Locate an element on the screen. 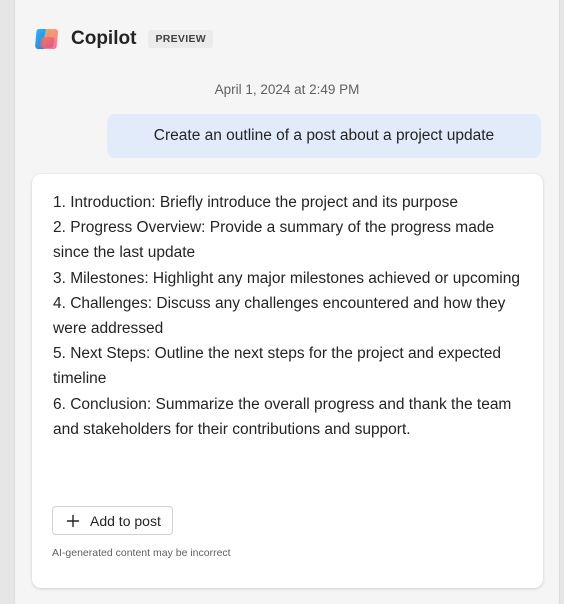 This screenshot has height=604, width=564. header: Copilot PREVIEW is located at coordinates (123, 39).